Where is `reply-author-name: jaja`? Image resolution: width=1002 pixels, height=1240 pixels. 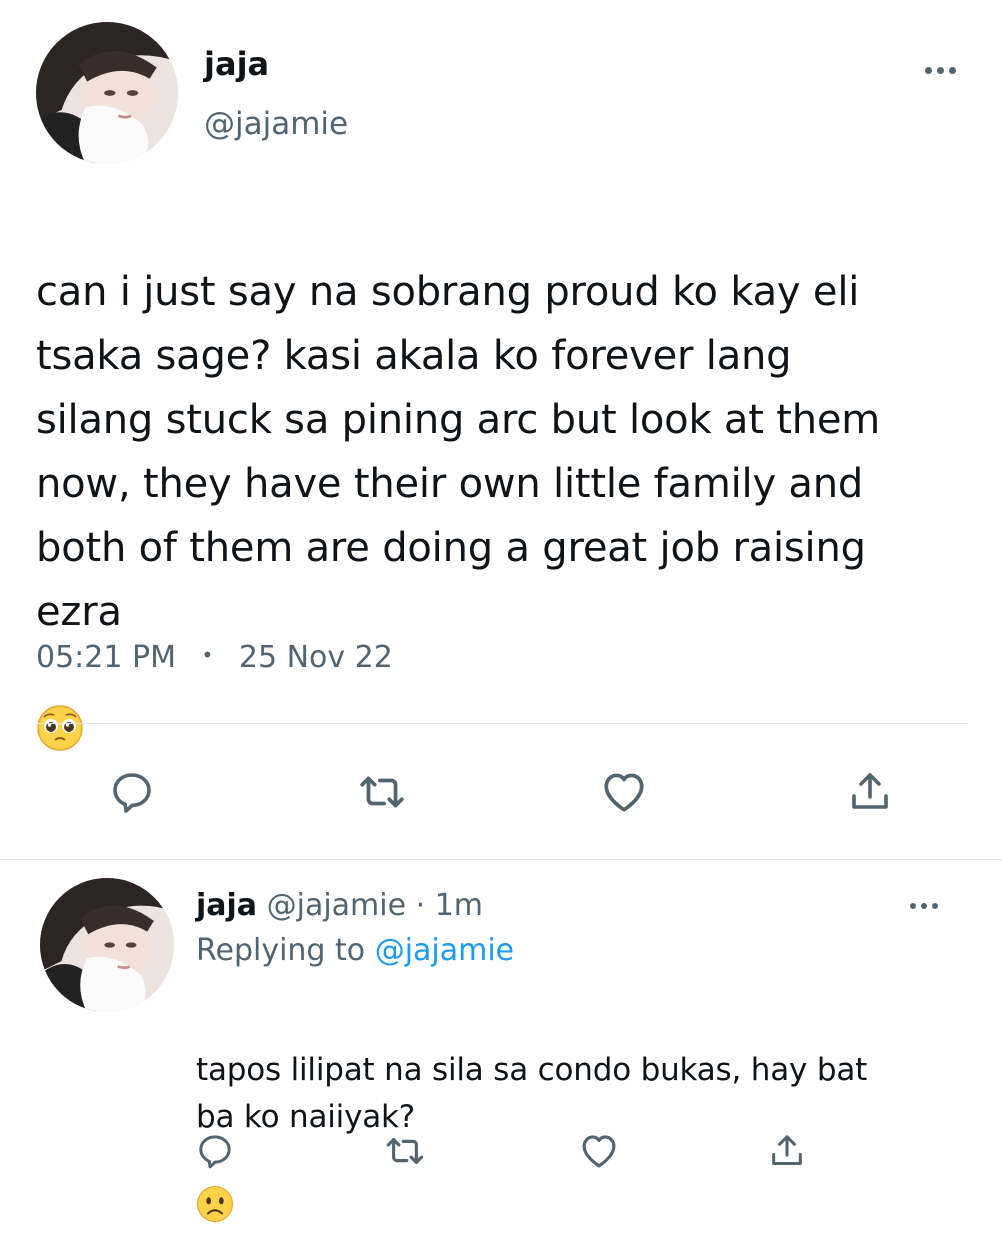
reply-author-name: jaja is located at coordinates (226, 905).